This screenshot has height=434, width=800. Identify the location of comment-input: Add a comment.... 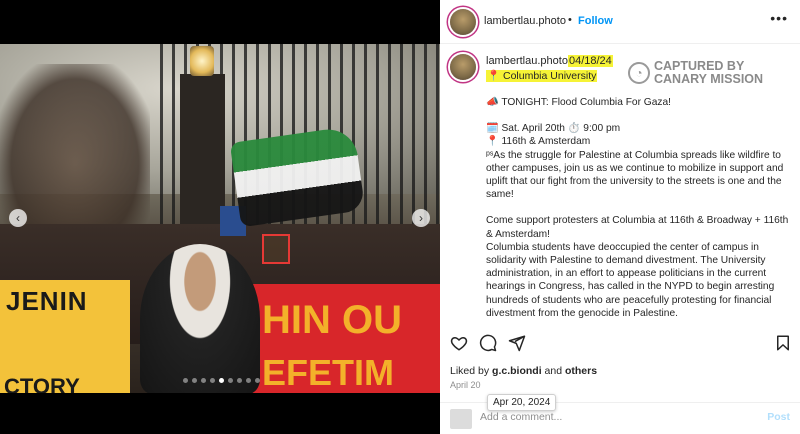
(521, 417).